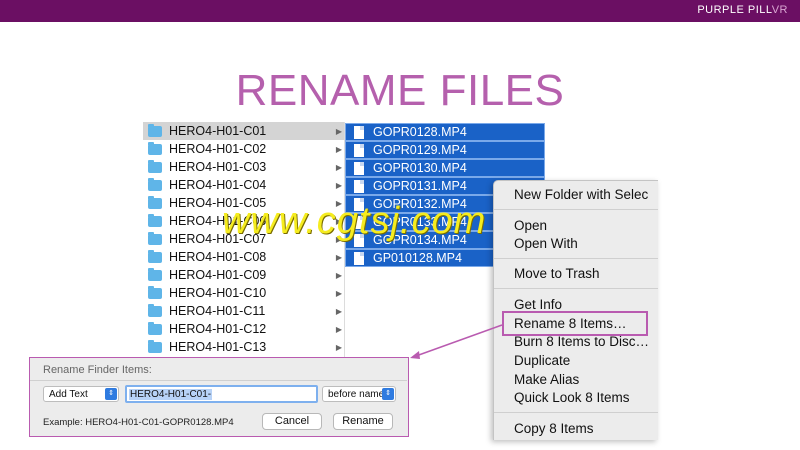  Describe the element at coordinates (354, 221) in the screenshot. I see `watermark: www.cgtsj.com` at that location.